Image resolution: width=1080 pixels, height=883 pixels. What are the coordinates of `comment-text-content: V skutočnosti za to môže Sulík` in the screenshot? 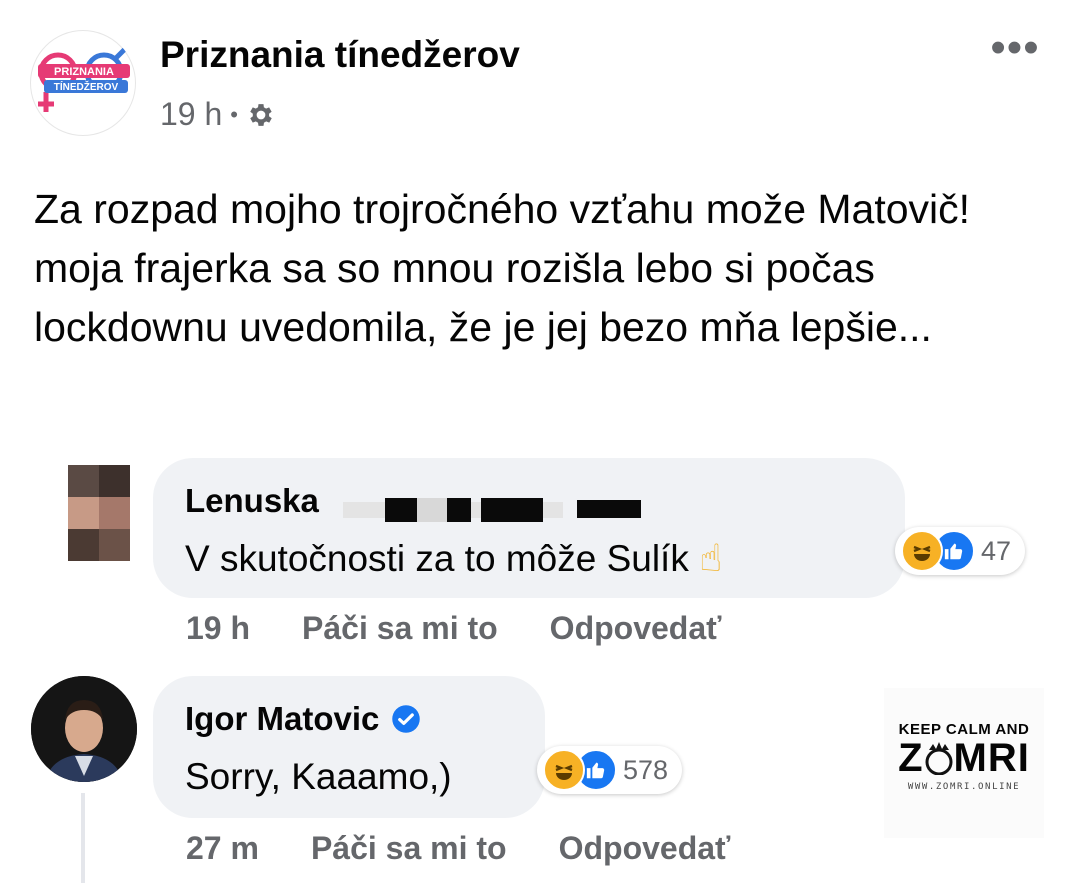 It's located at (437, 558).